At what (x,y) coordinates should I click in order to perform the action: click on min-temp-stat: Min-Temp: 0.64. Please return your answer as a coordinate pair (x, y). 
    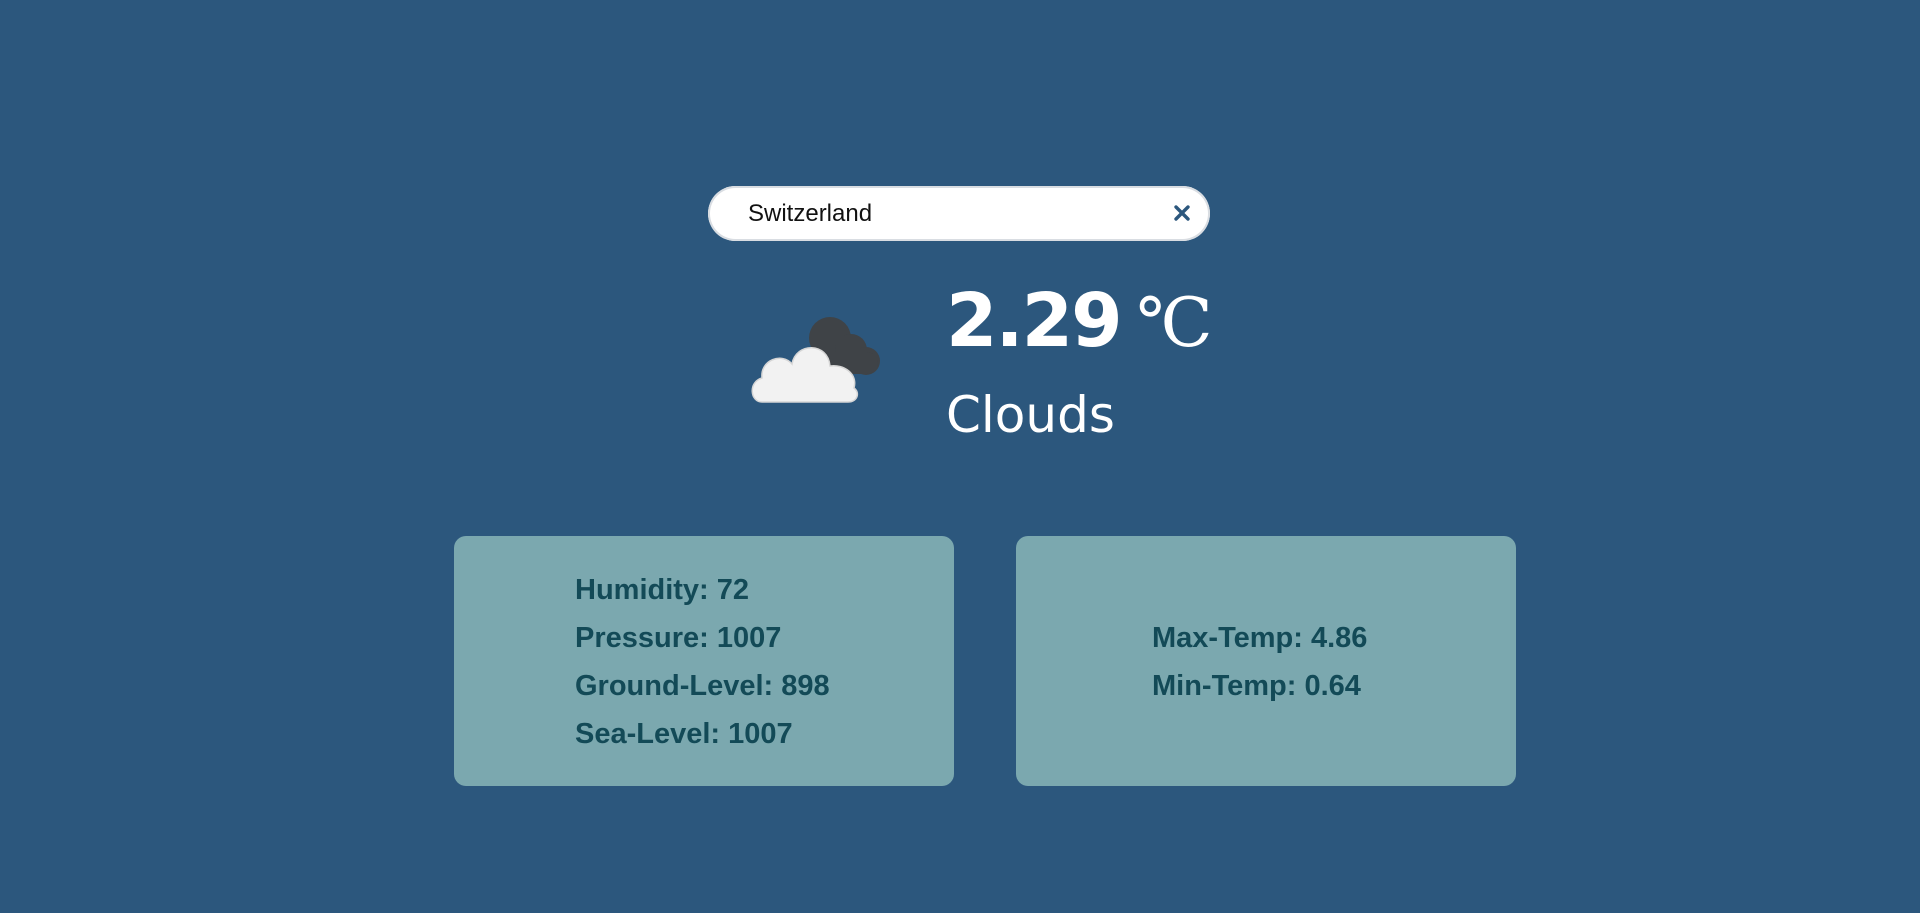
    Looking at the image, I should click on (1256, 686).